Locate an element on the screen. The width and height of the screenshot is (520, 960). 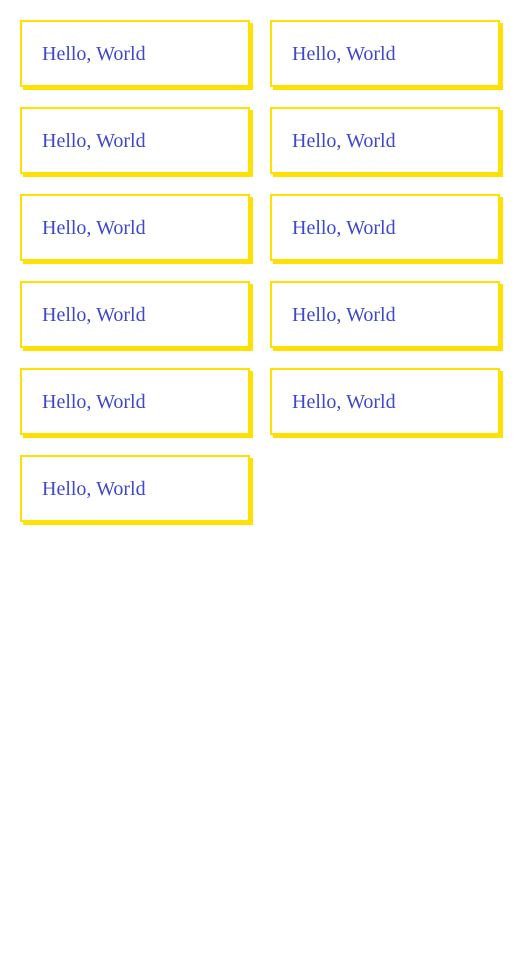
hello-card-1: Hello, World is located at coordinates (135, 53).